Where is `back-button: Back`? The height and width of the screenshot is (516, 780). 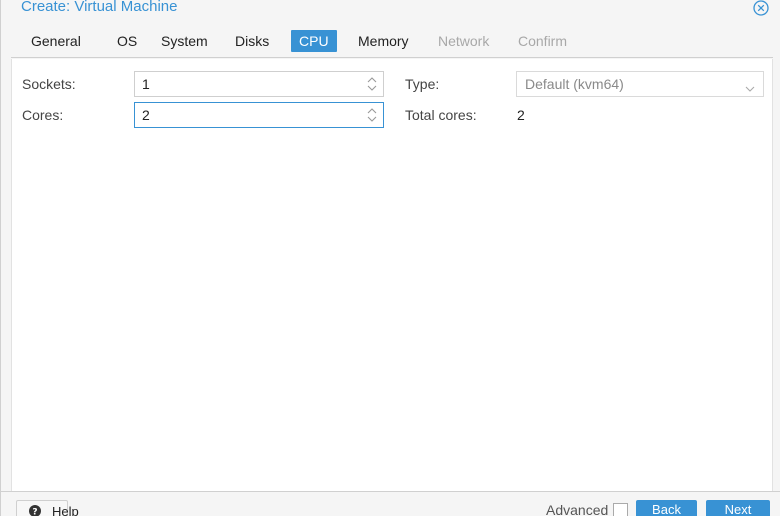
back-button: Back is located at coordinates (666, 508).